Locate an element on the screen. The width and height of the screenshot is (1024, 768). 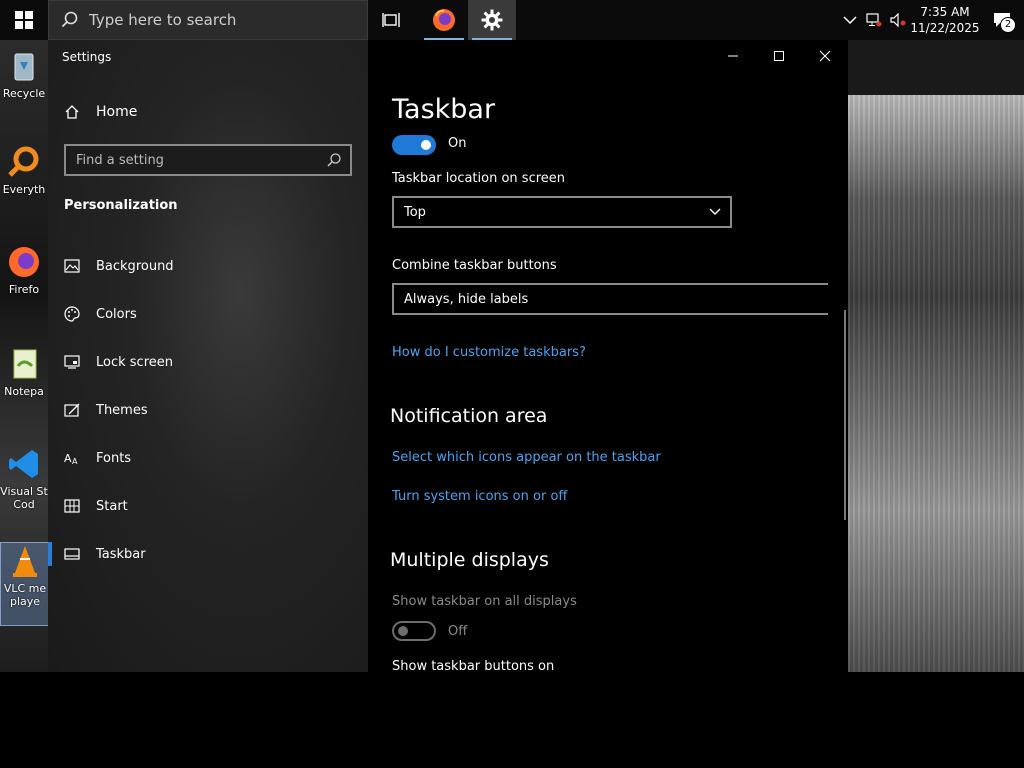
show-buttons-label: Show taskbar buttons on is located at coordinates (473, 665).